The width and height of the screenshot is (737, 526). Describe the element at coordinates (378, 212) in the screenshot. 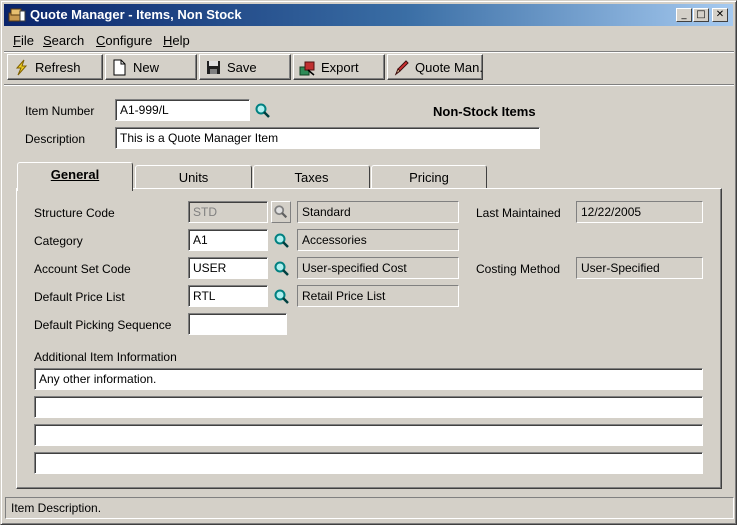

I see `structure-code-description: Standard` at that location.